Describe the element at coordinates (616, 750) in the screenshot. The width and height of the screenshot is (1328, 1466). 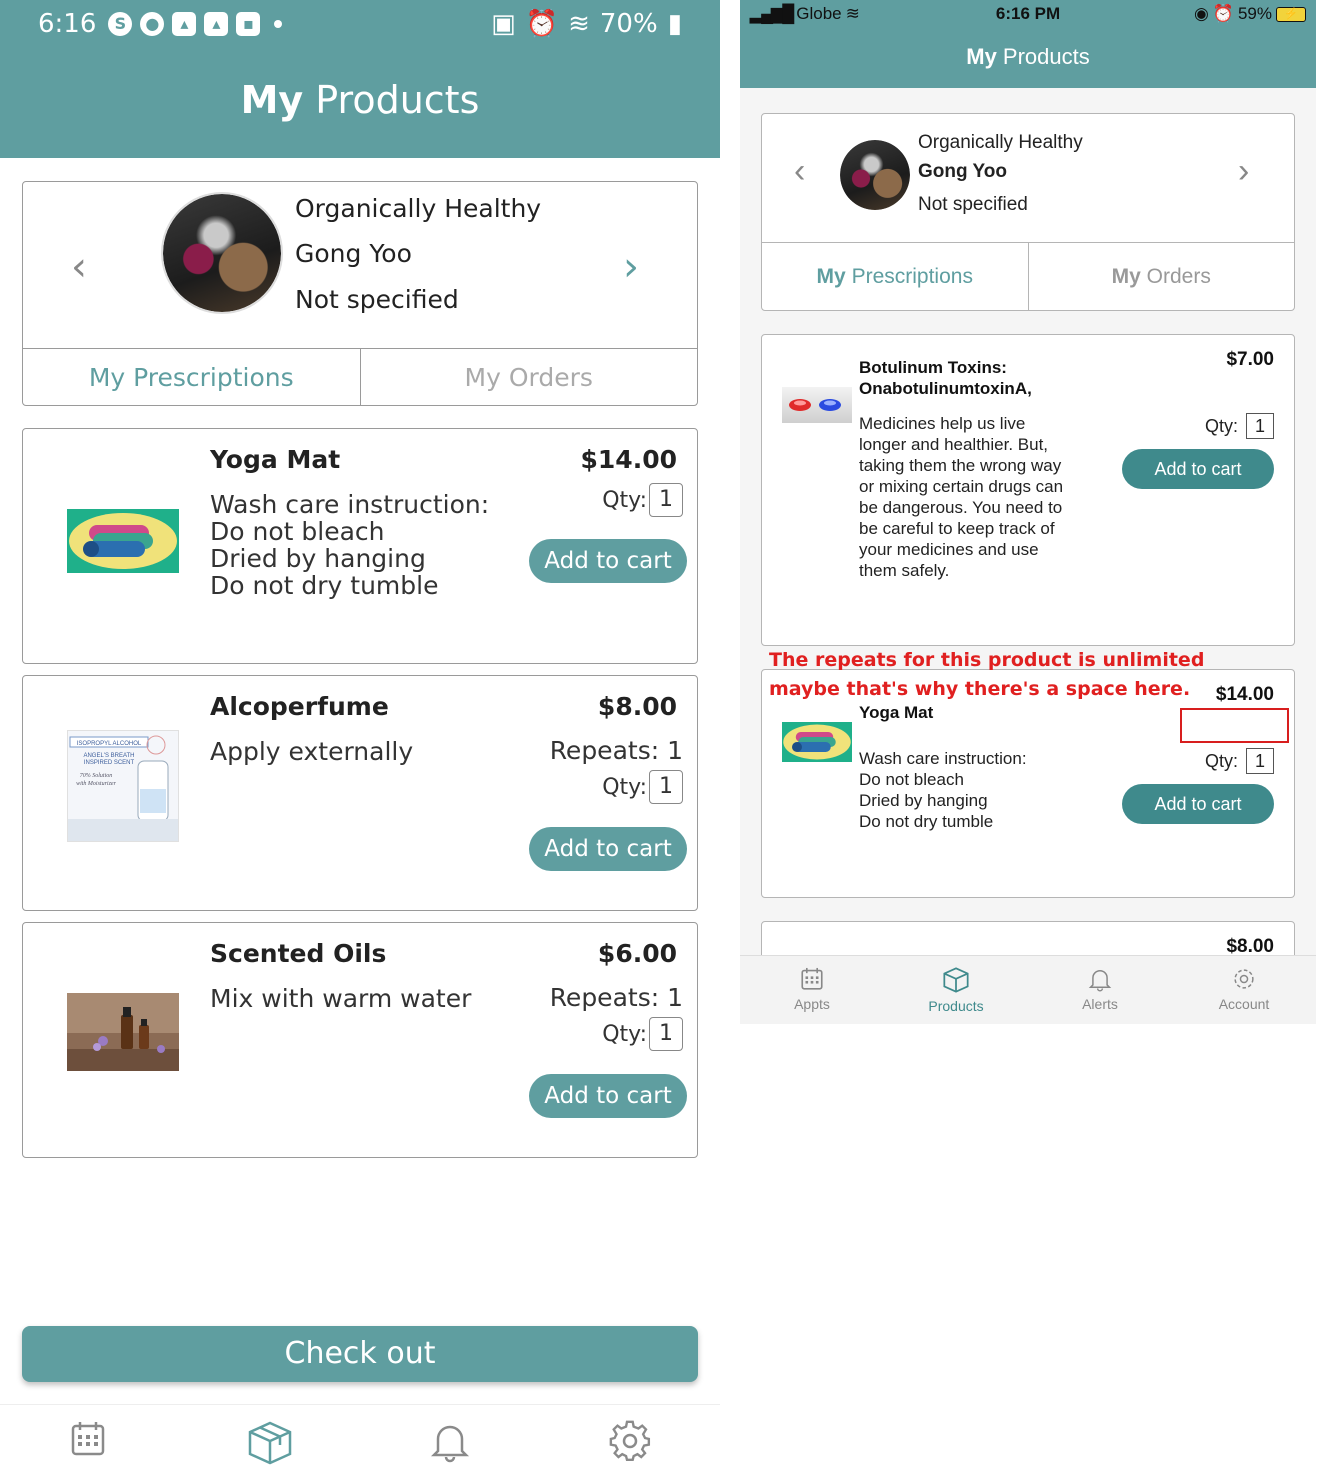
I see `product-repeats: Repeats: 1` at that location.